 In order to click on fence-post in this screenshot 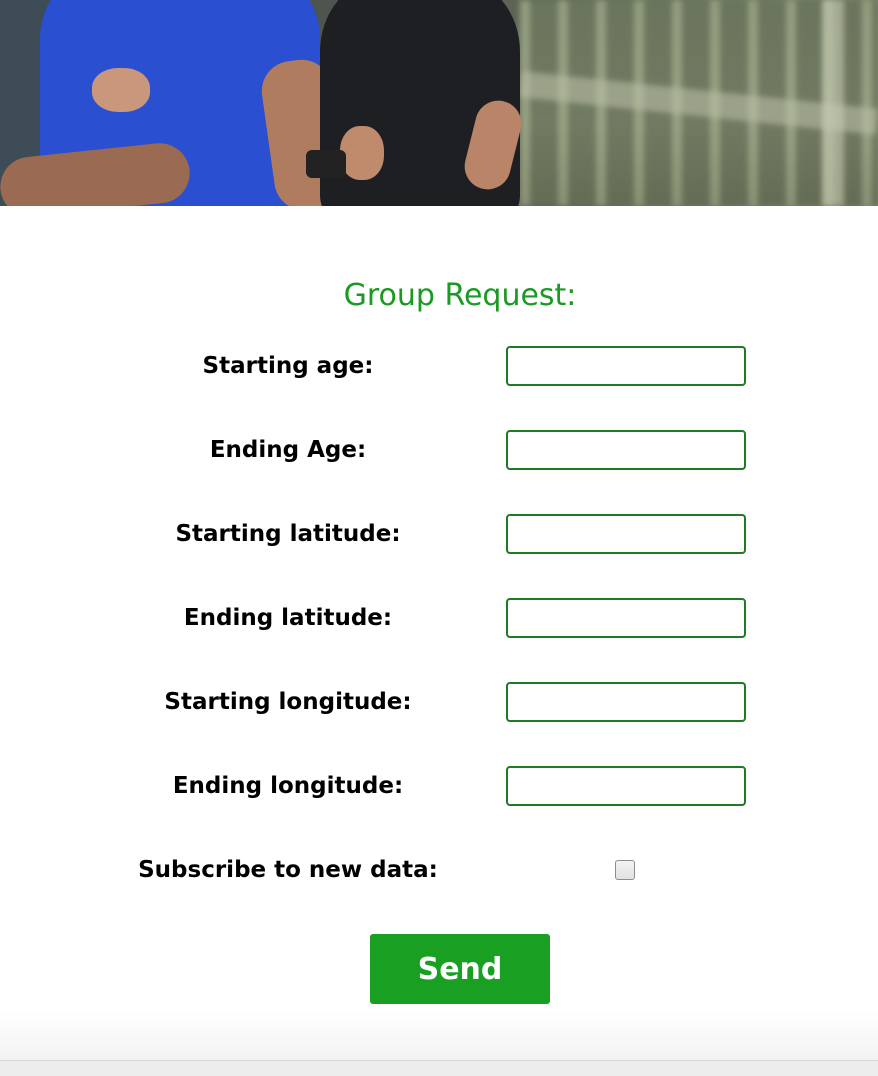, I will do `click(833, 103)`.